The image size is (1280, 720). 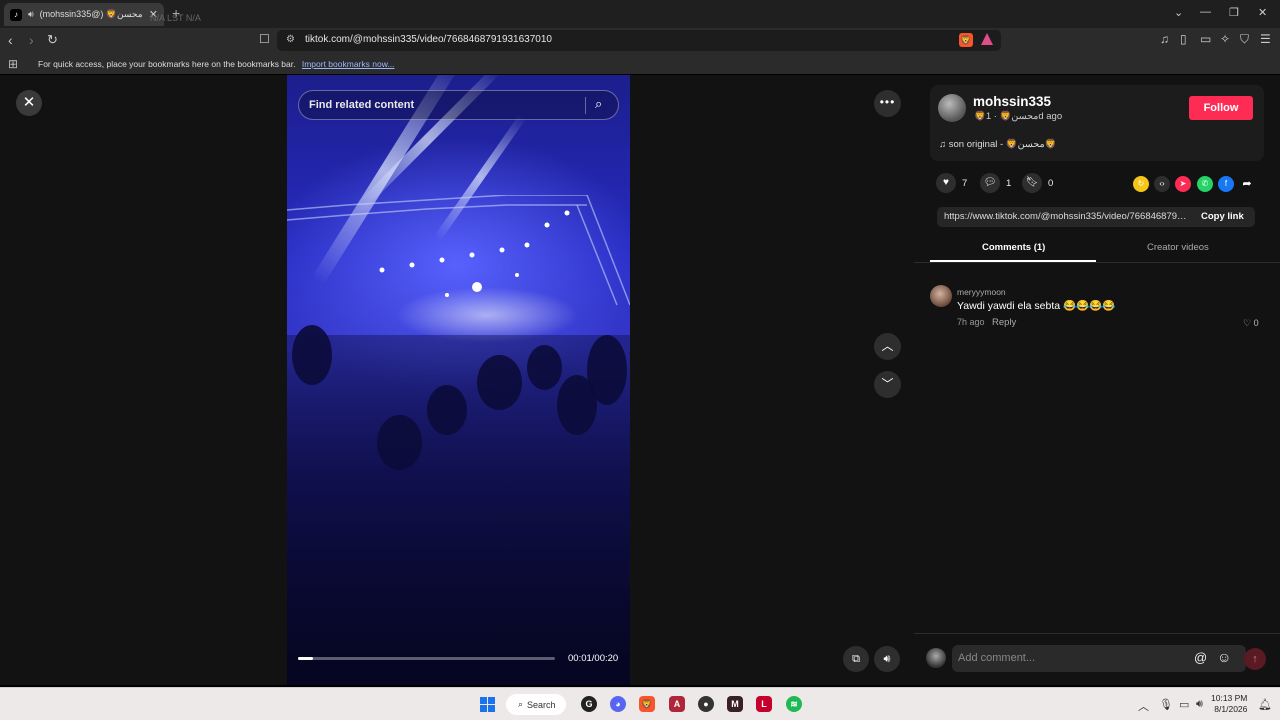 I want to click on brave-browser-icon: 🦁, so click(x=647, y=704).